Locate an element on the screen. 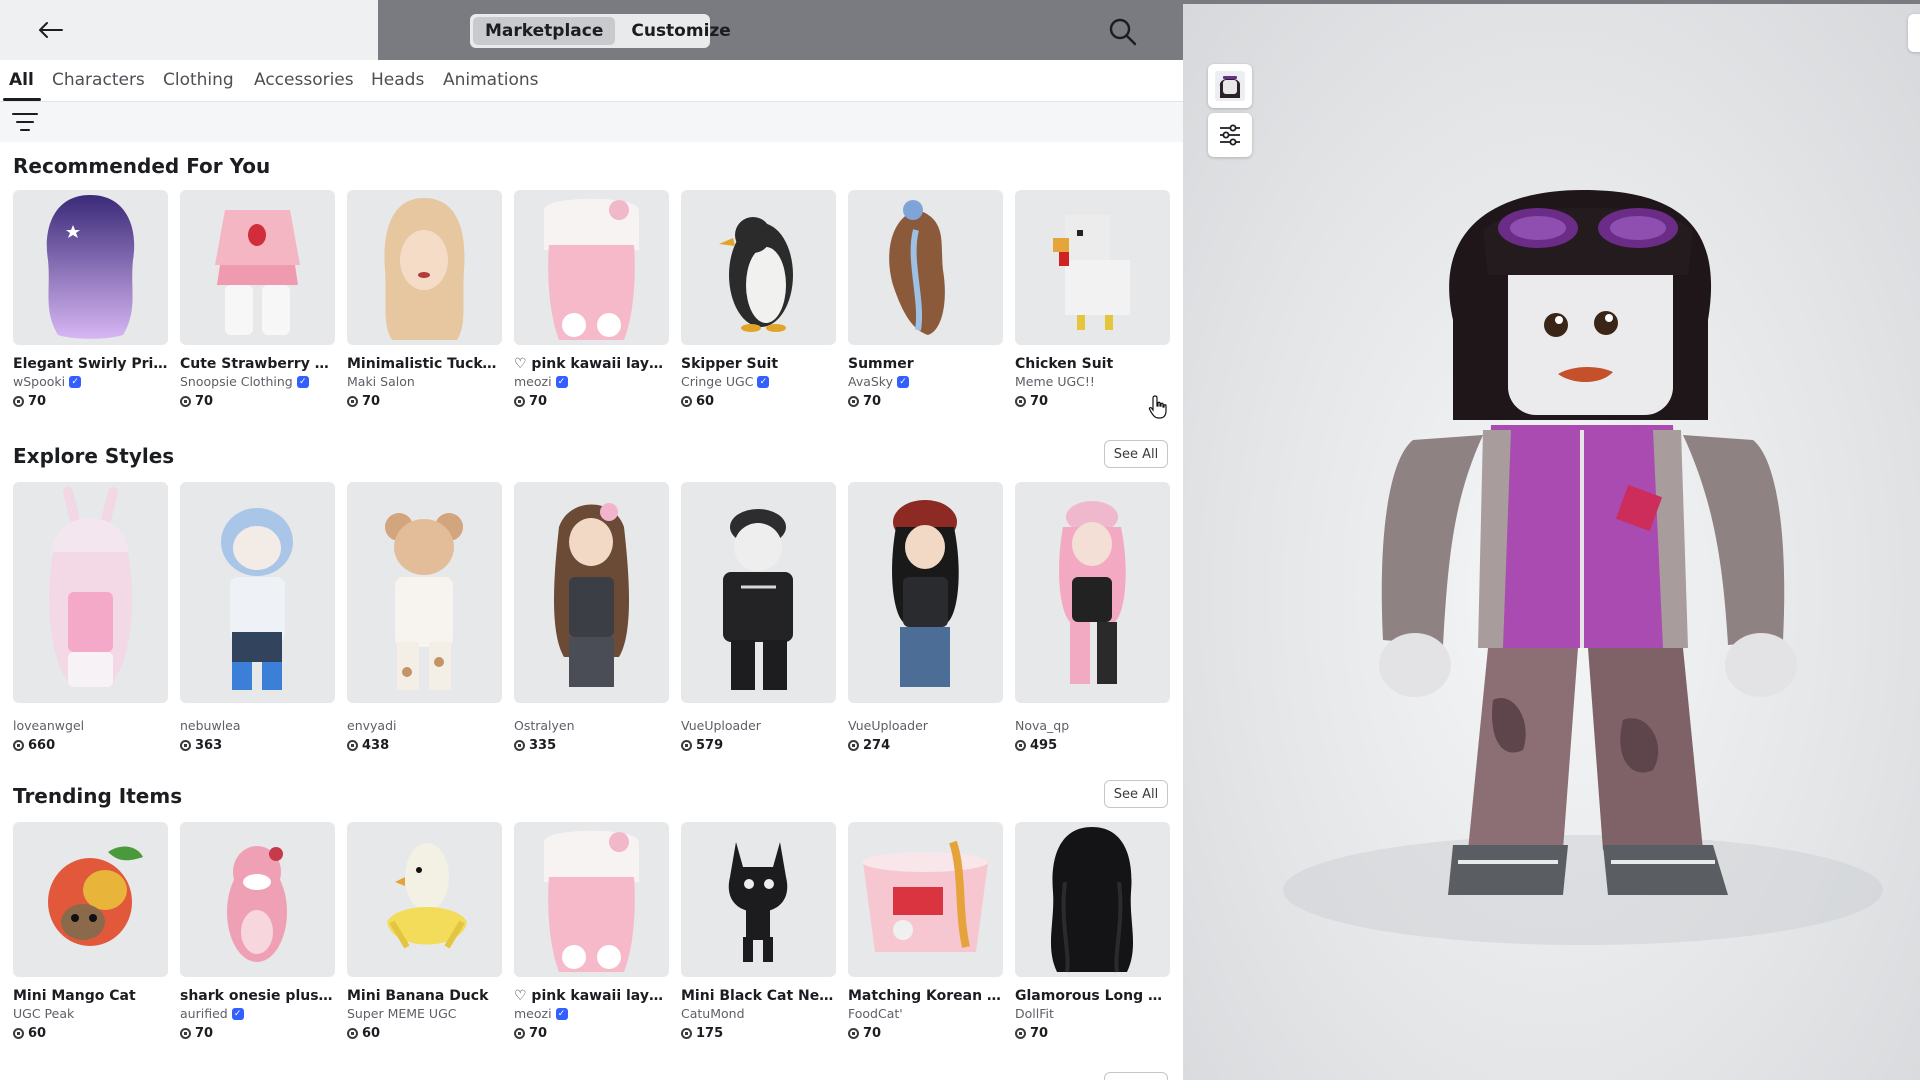 The height and width of the screenshot is (1080, 1920). mode-toggle: Marketplace Customize is located at coordinates (600, 31).